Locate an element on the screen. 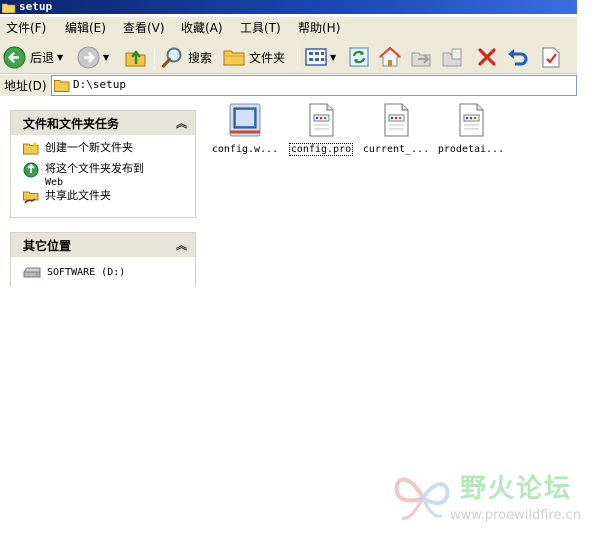 The image size is (601, 533). task-share-folder: 共享此文件夹 is located at coordinates (67, 196).